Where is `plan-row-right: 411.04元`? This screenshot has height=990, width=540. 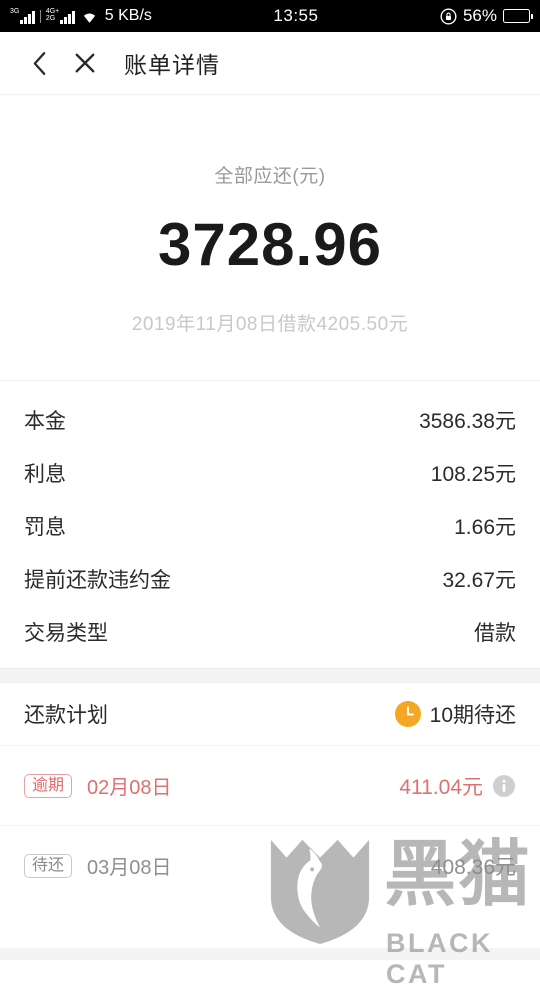
plan-row-right: 411.04元 is located at coordinates (457, 786).